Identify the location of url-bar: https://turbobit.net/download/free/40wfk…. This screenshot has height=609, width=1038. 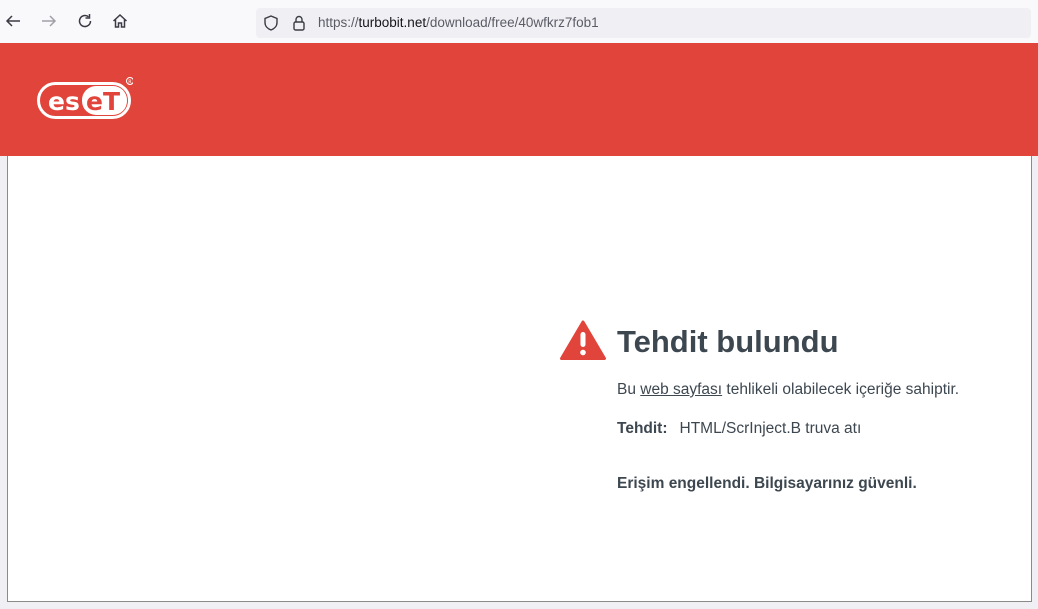
(643, 23).